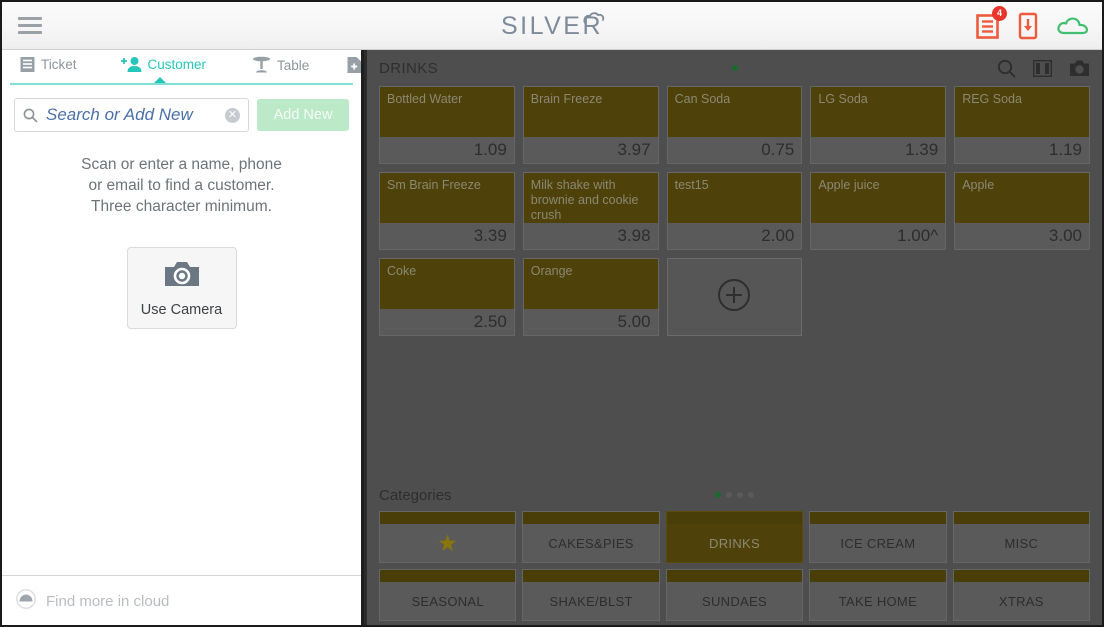  I want to click on brand-logo: SILVER, so click(552, 26).